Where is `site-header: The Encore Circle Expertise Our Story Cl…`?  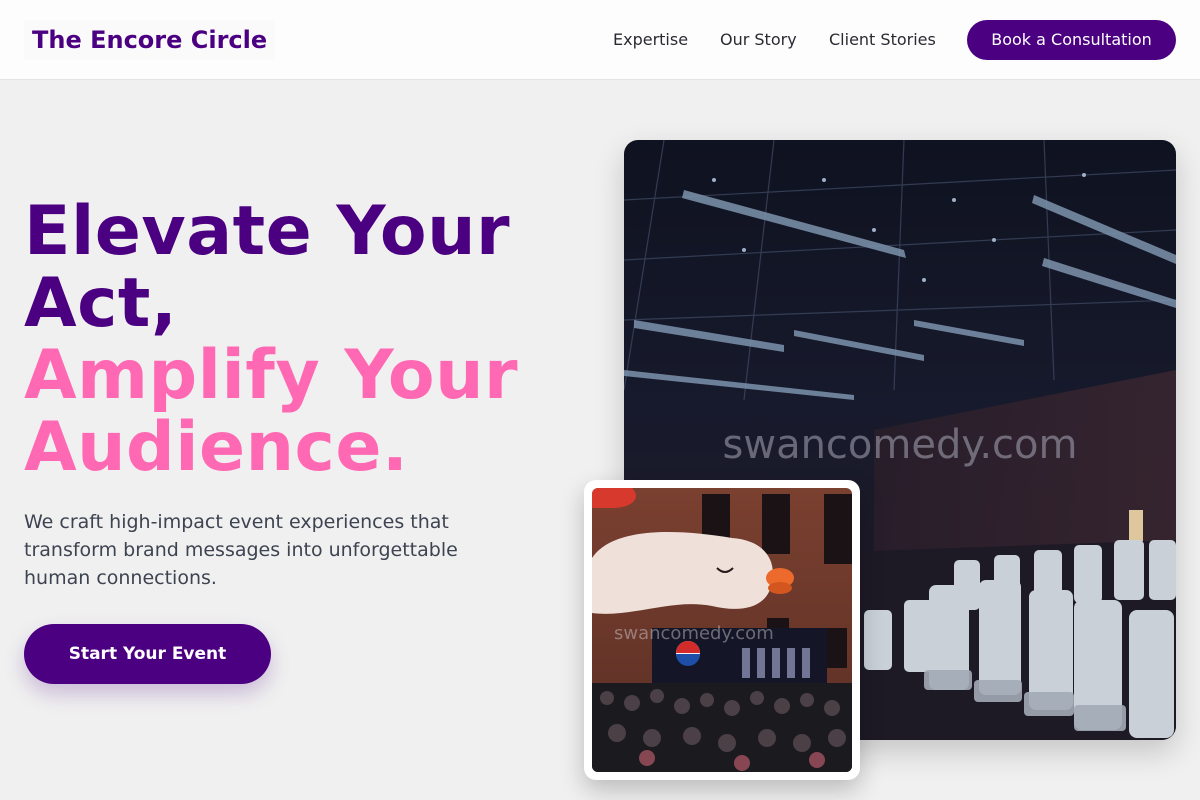 site-header: The Encore Circle Expertise Our Story Cl… is located at coordinates (600, 40).